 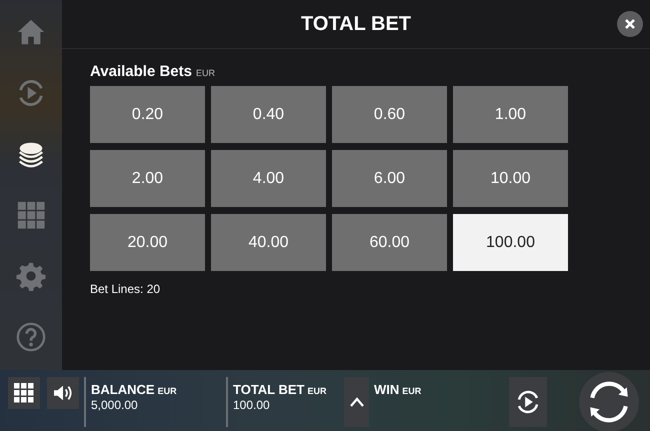 I want to click on autoplay-icon, so click(x=528, y=402).